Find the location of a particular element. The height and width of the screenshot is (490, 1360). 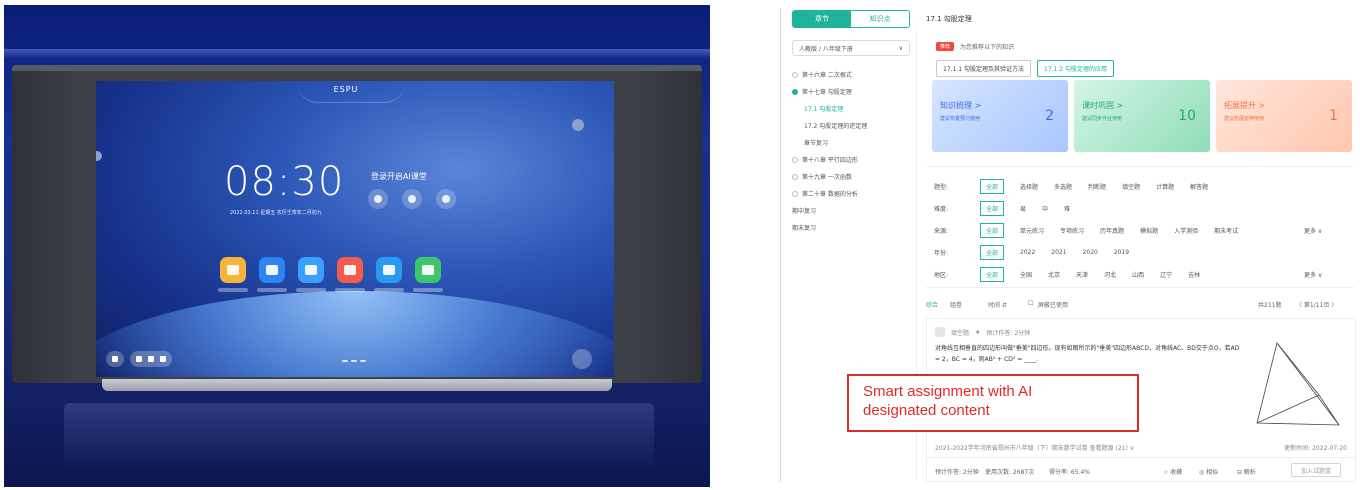

tree-item: 第十六章 二次根式 is located at coordinates (853, 74).